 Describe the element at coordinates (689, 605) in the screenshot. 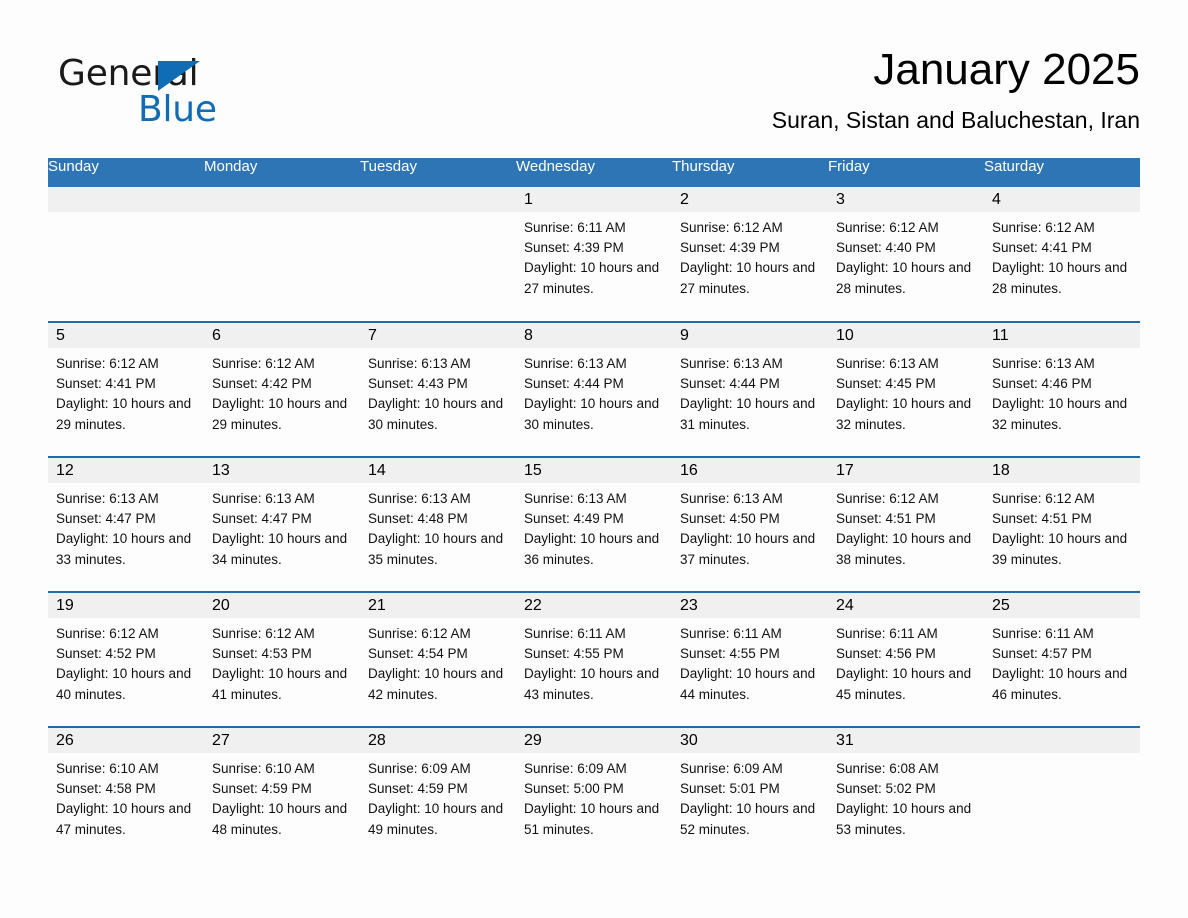

I see `day-number: 23` at that location.